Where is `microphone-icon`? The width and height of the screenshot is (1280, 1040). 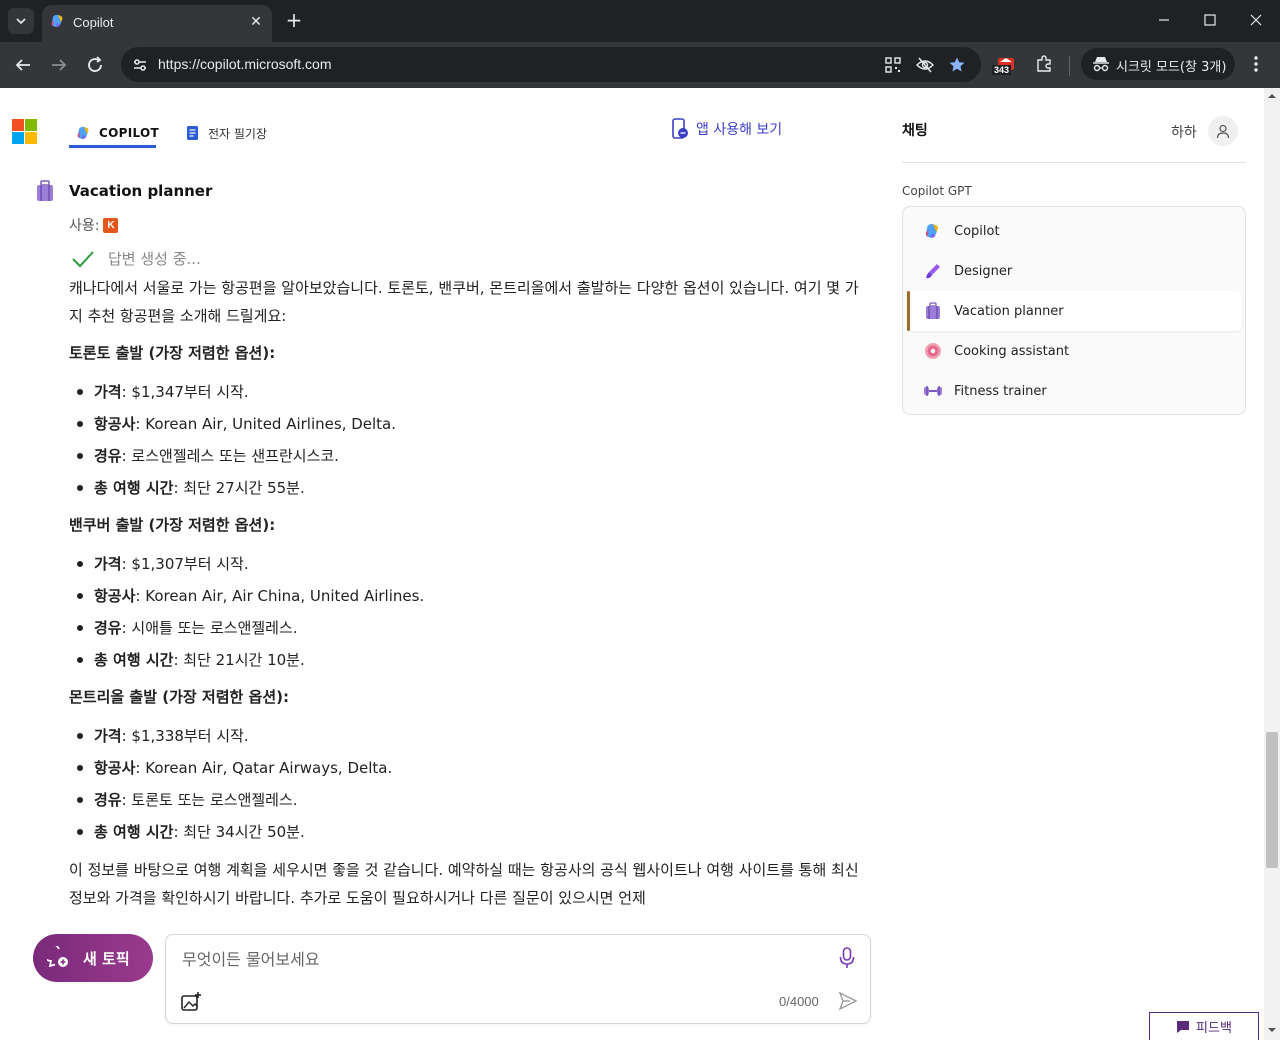 microphone-icon is located at coordinates (847, 958).